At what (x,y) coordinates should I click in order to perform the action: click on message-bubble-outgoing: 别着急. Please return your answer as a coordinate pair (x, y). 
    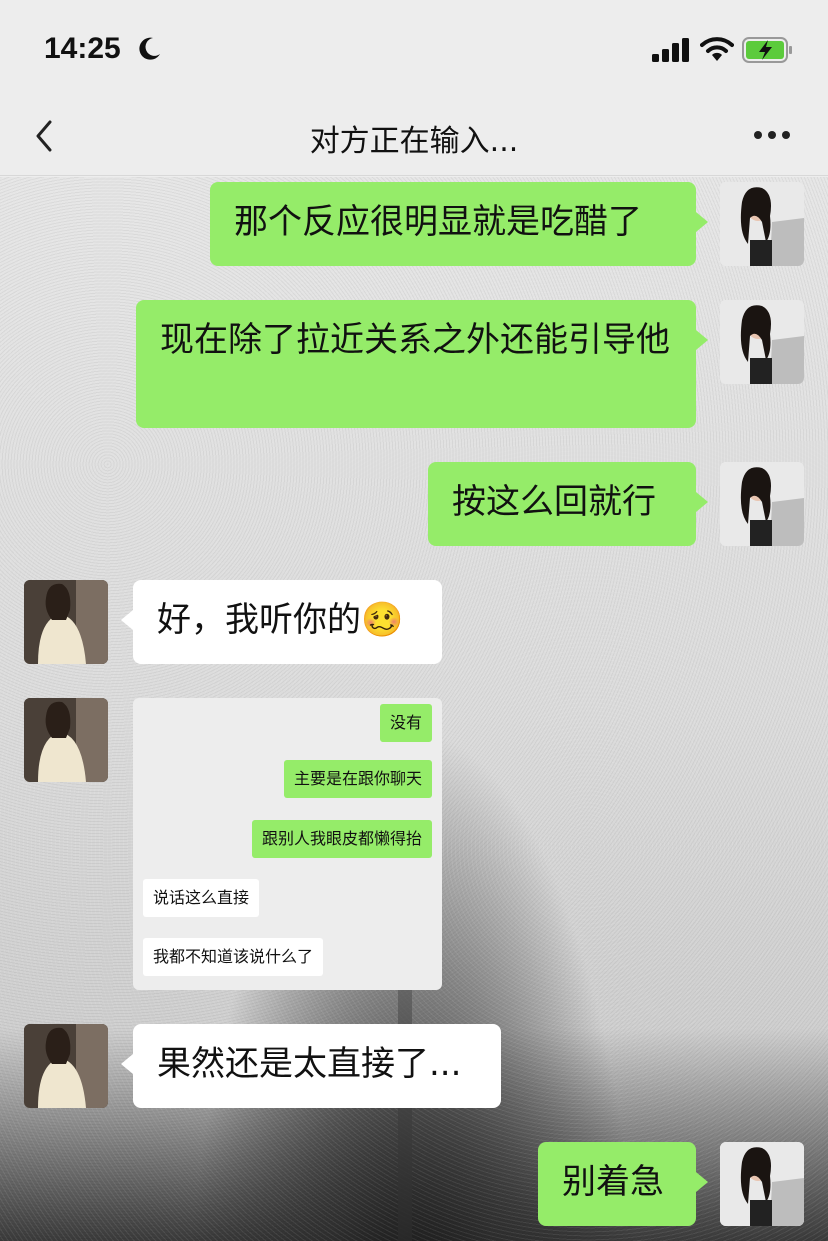
    Looking at the image, I should click on (623, 1184).